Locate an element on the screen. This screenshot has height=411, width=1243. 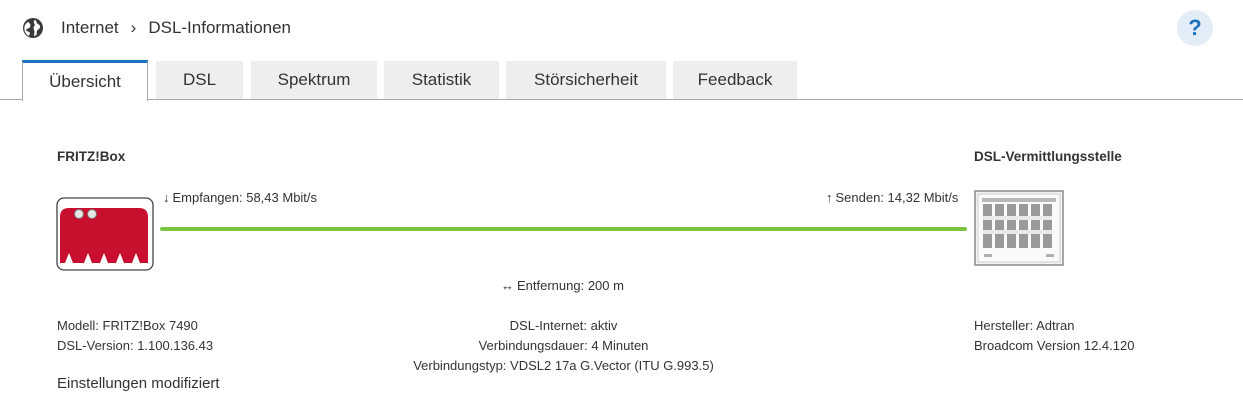
exchange-title: DSL-Vermittlungsstelle is located at coordinates (1048, 156).